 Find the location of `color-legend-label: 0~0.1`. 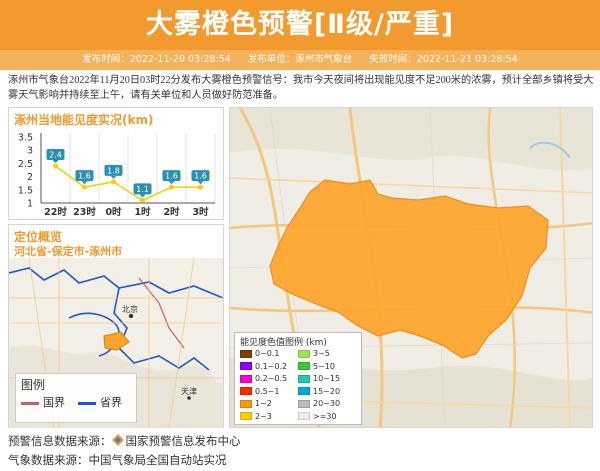

color-legend-label: 0~0.1 is located at coordinates (267, 353).